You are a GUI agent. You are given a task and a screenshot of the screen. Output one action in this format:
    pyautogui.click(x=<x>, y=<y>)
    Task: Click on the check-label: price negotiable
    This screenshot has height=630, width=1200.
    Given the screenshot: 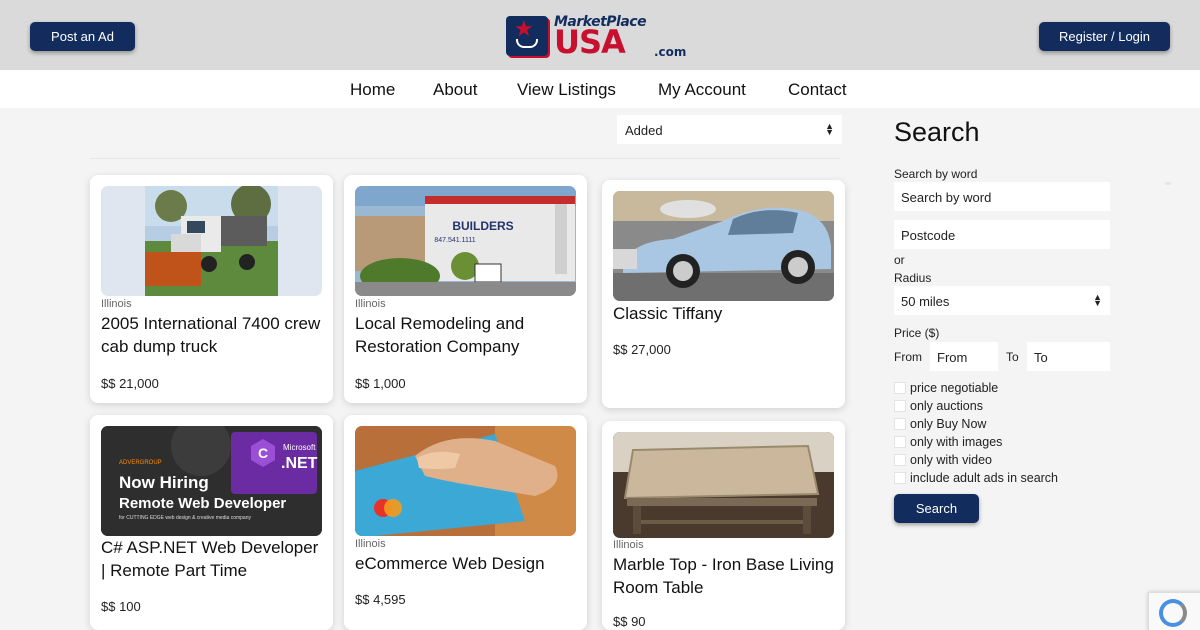 What is the action you would take?
    pyautogui.click(x=954, y=388)
    